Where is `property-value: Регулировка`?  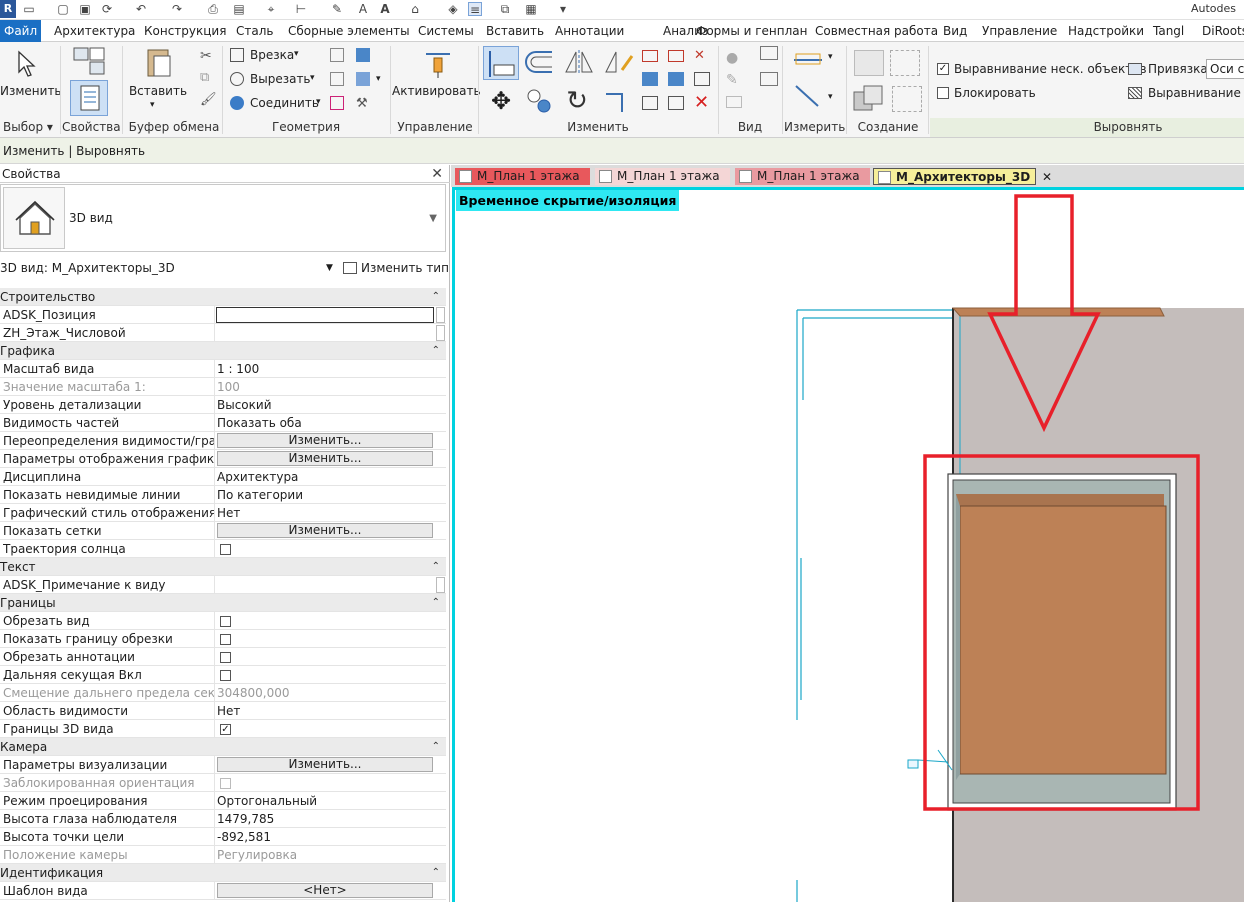
property-value: Регулировка is located at coordinates (325, 855).